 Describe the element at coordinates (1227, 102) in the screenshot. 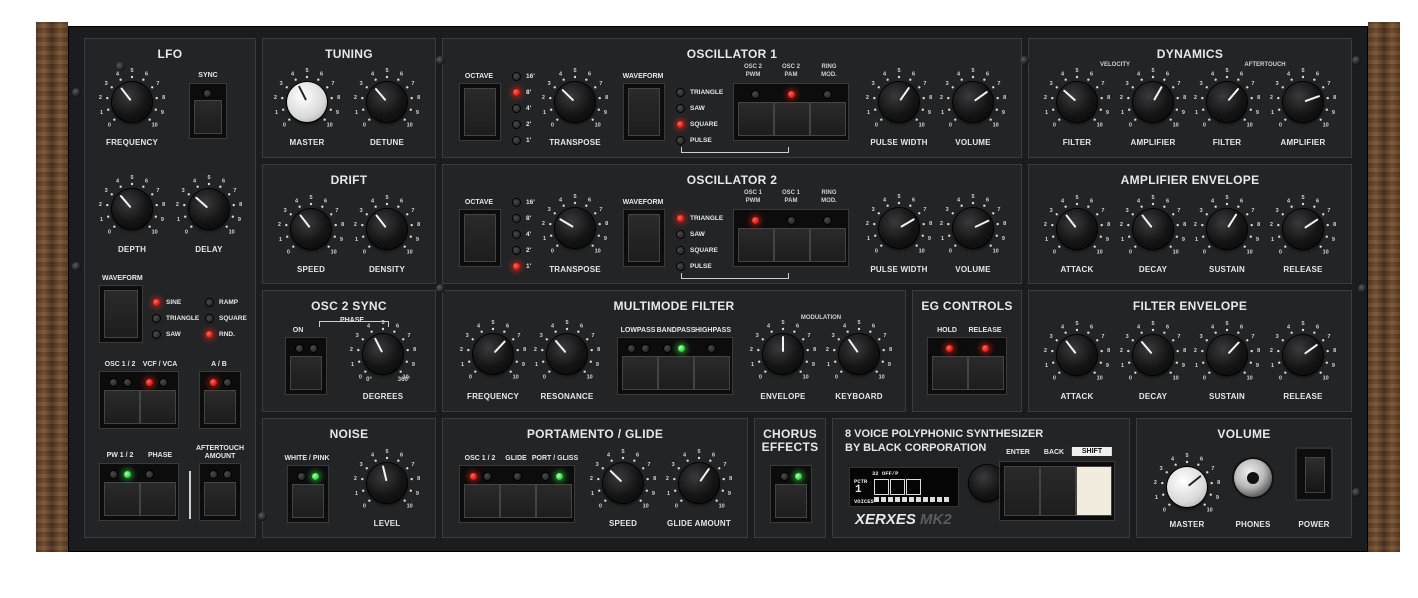

I see `dyn-at-filter-knob` at that location.